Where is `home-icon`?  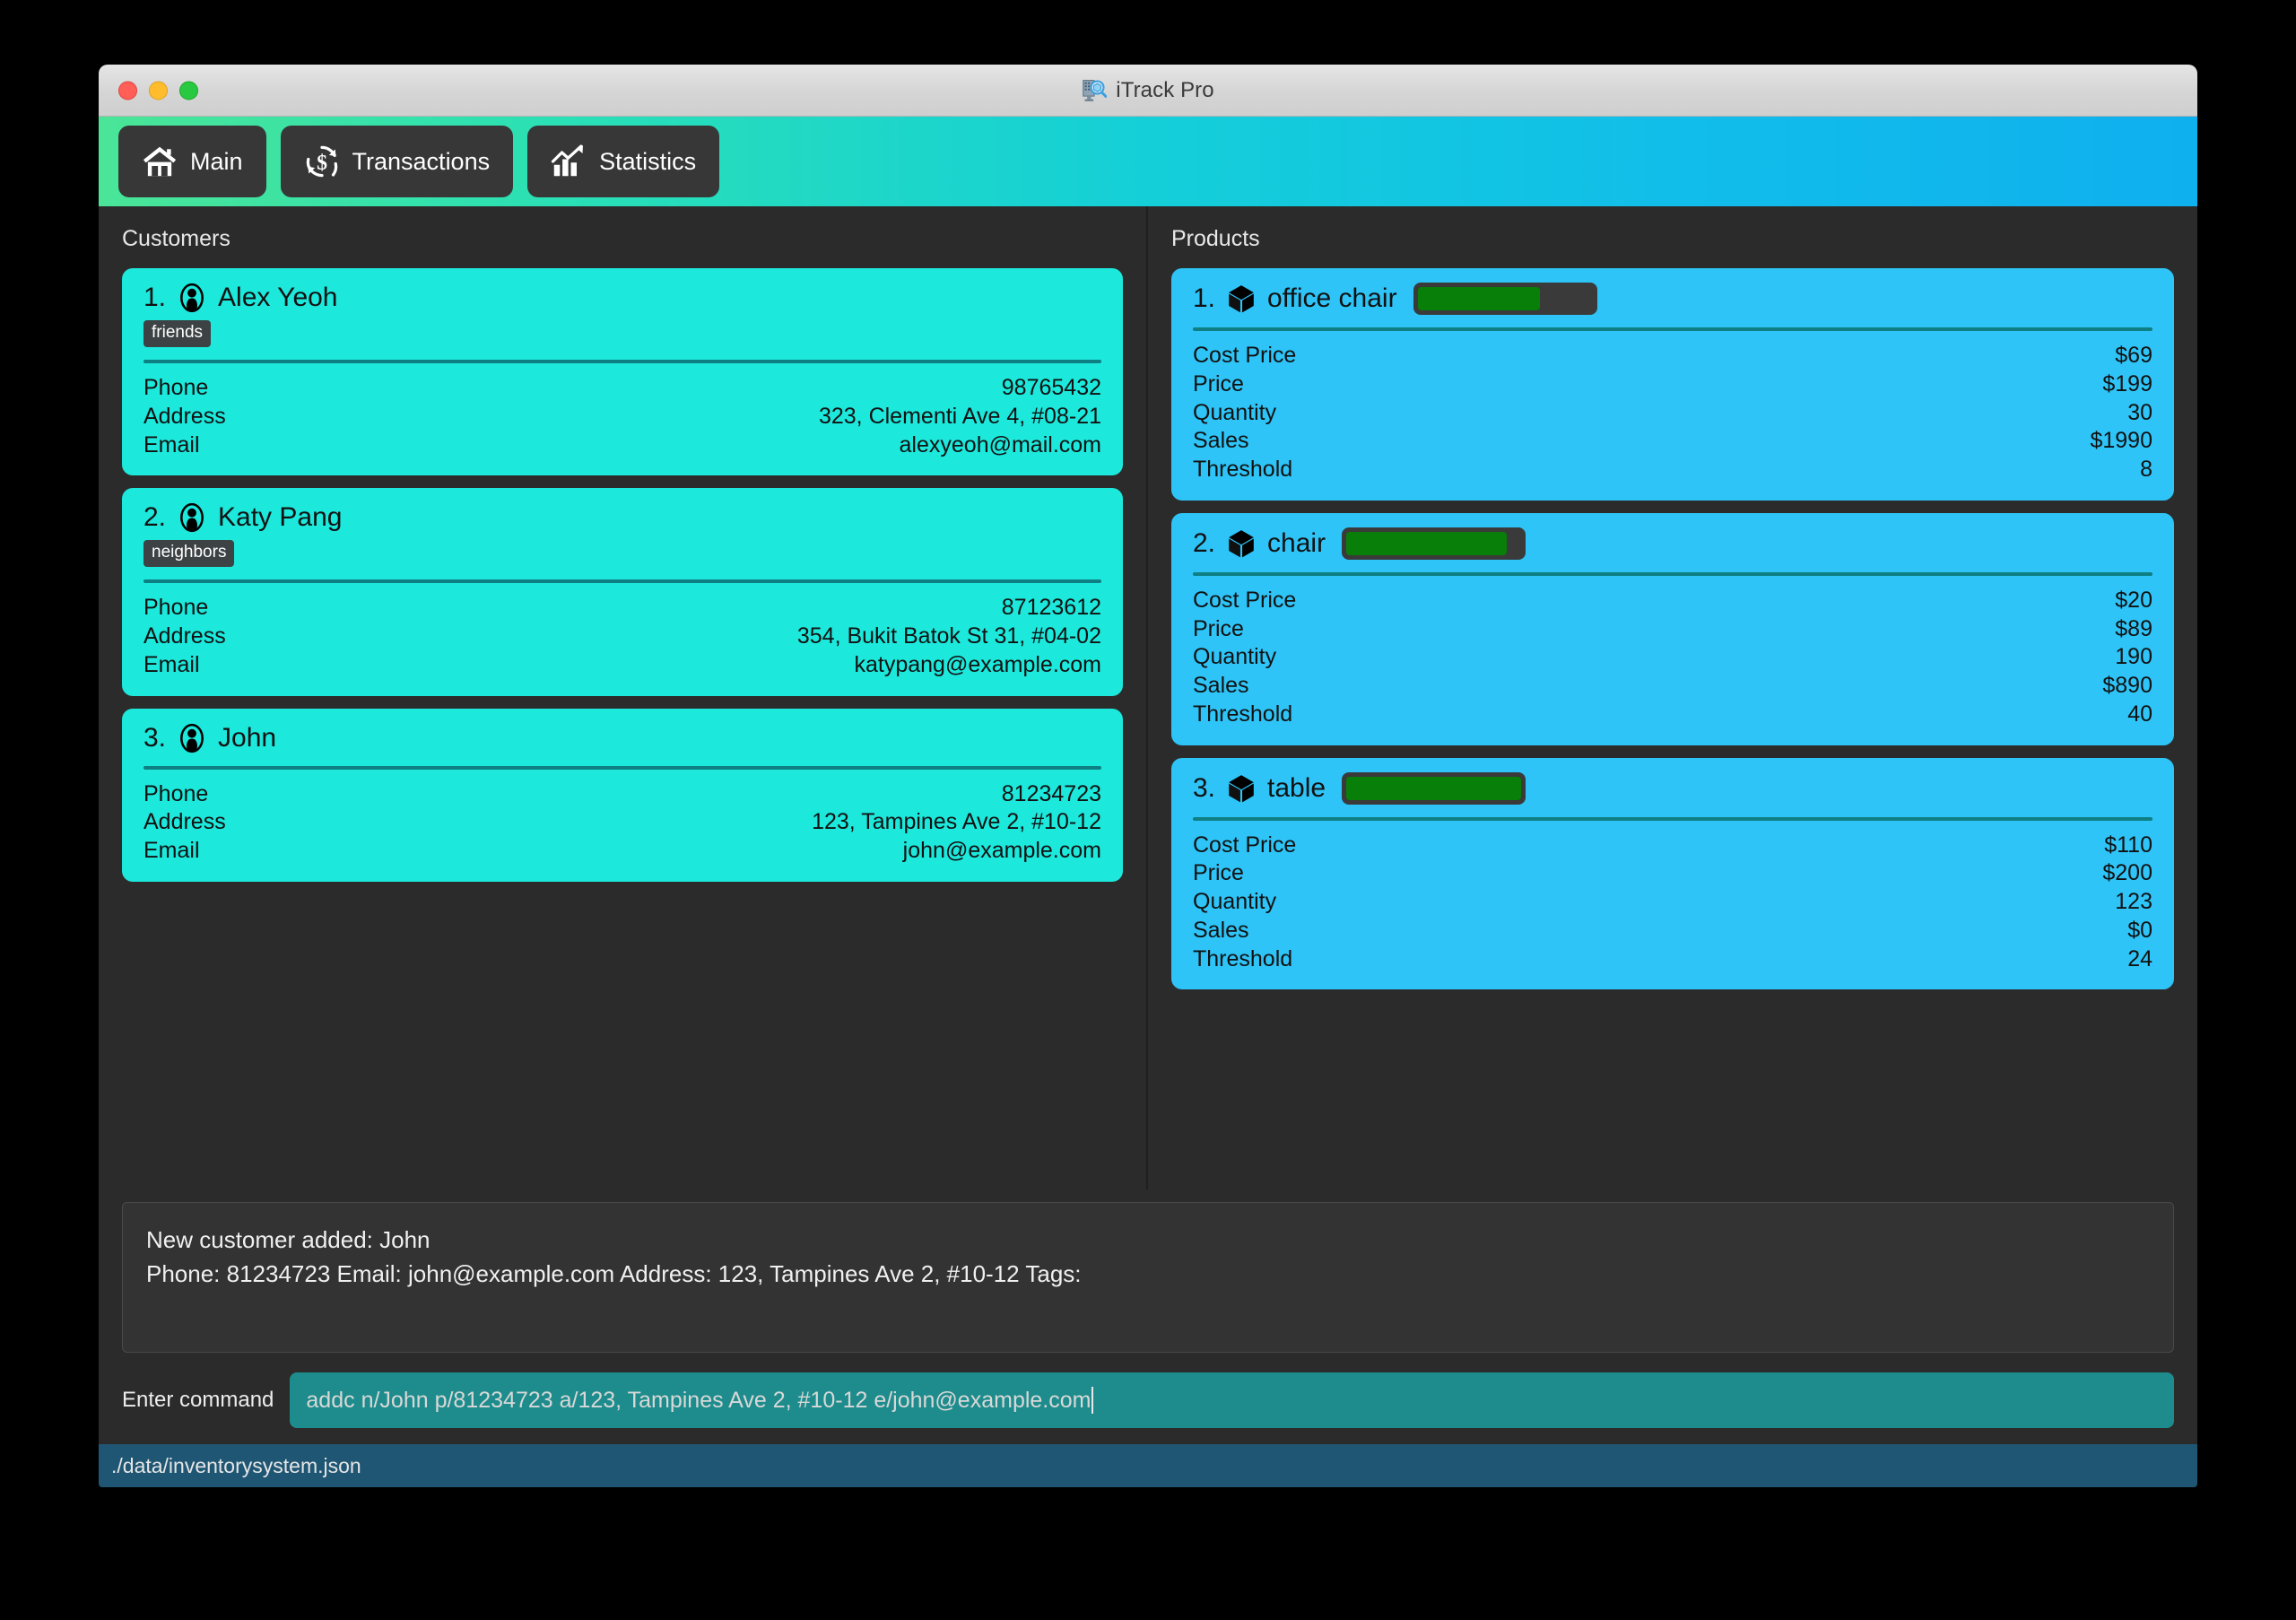
home-icon is located at coordinates (160, 161).